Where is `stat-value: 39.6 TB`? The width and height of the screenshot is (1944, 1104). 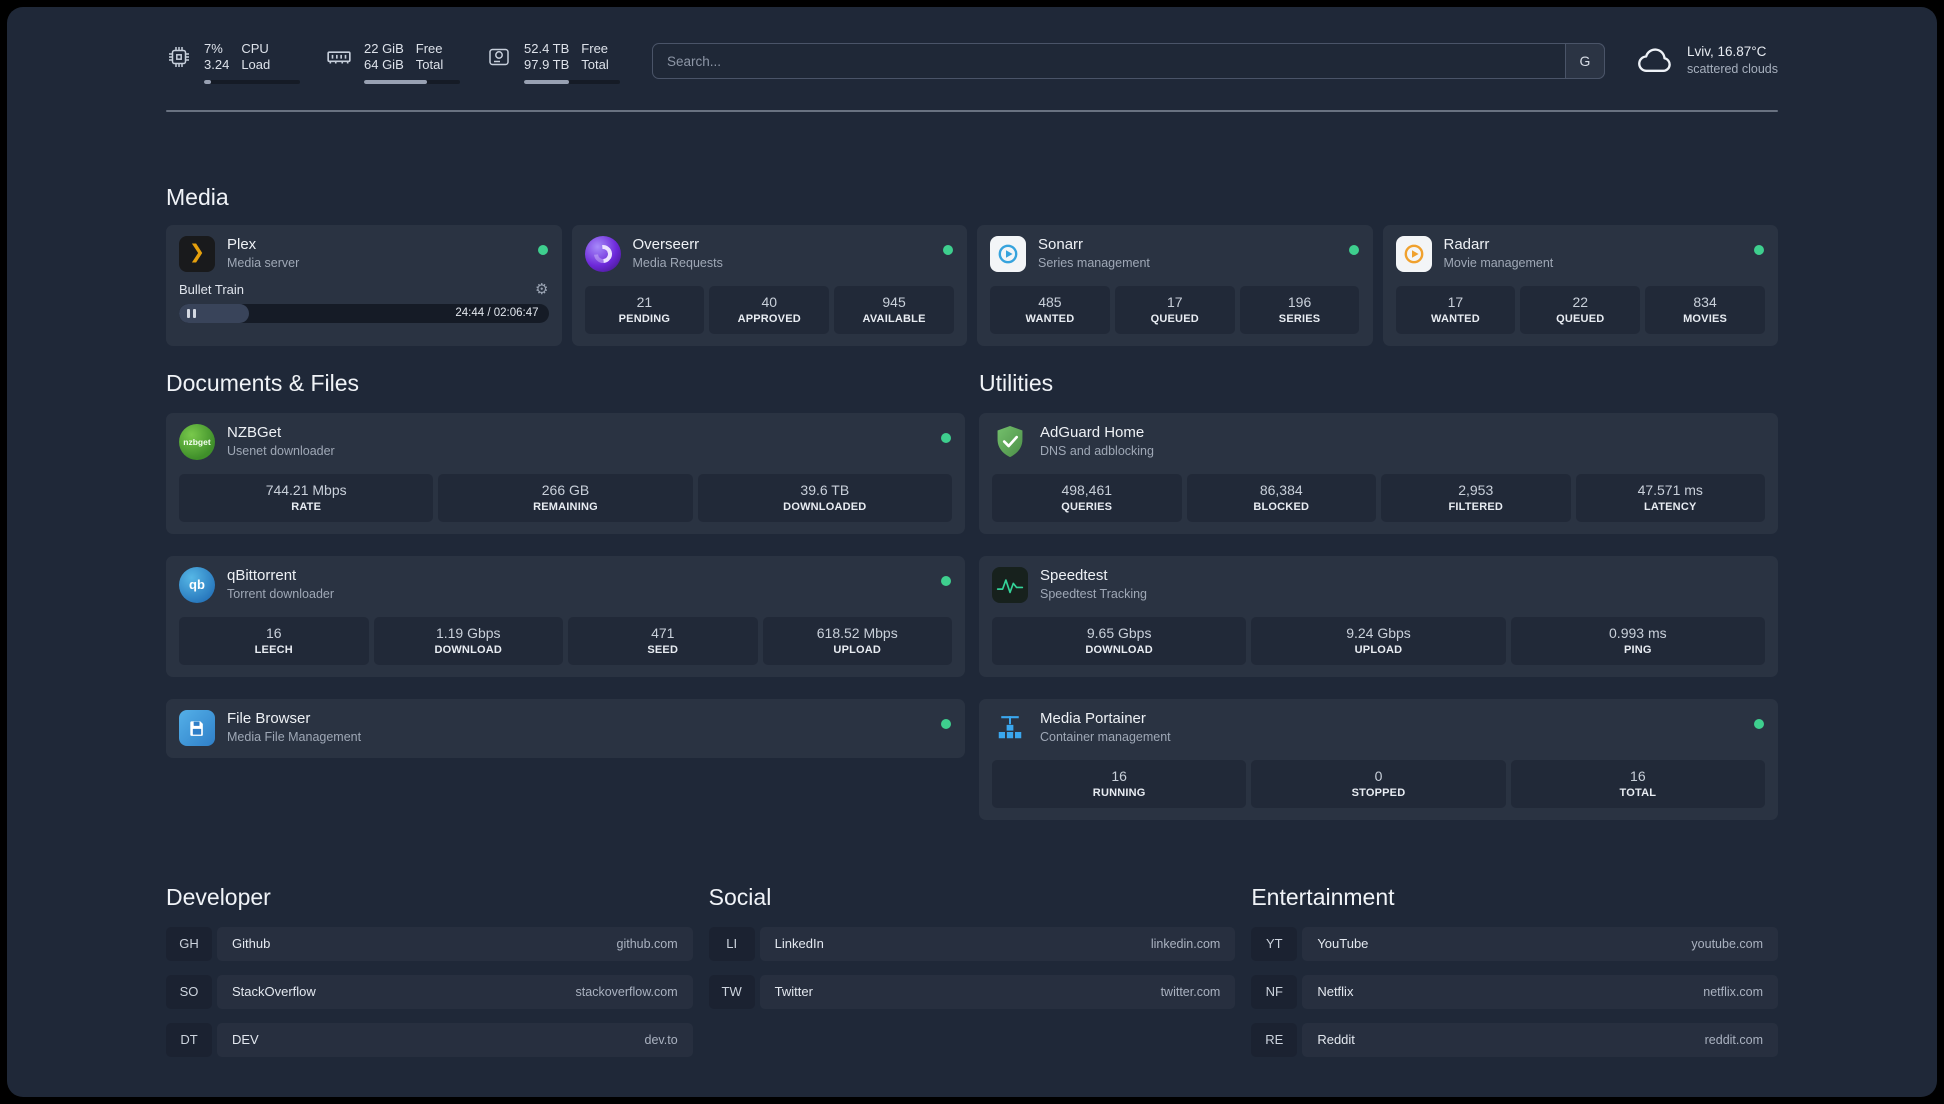
stat-value: 39.6 TB is located at coordinates (825, 489).